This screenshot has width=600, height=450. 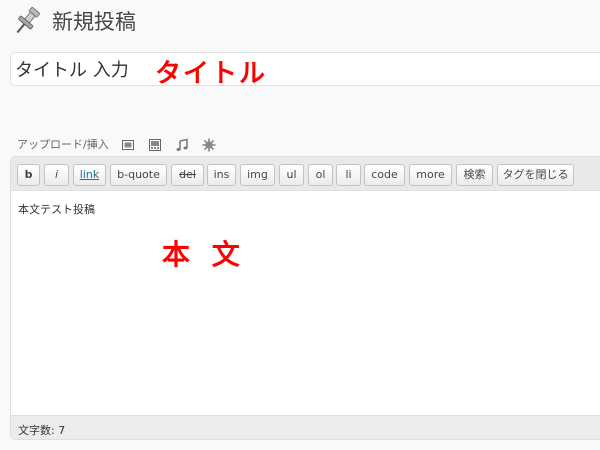 What do you see at coordinates (94, 22) in the screenshot?
I see `page-title: 新規投稿` at bounding box center [94, 22].